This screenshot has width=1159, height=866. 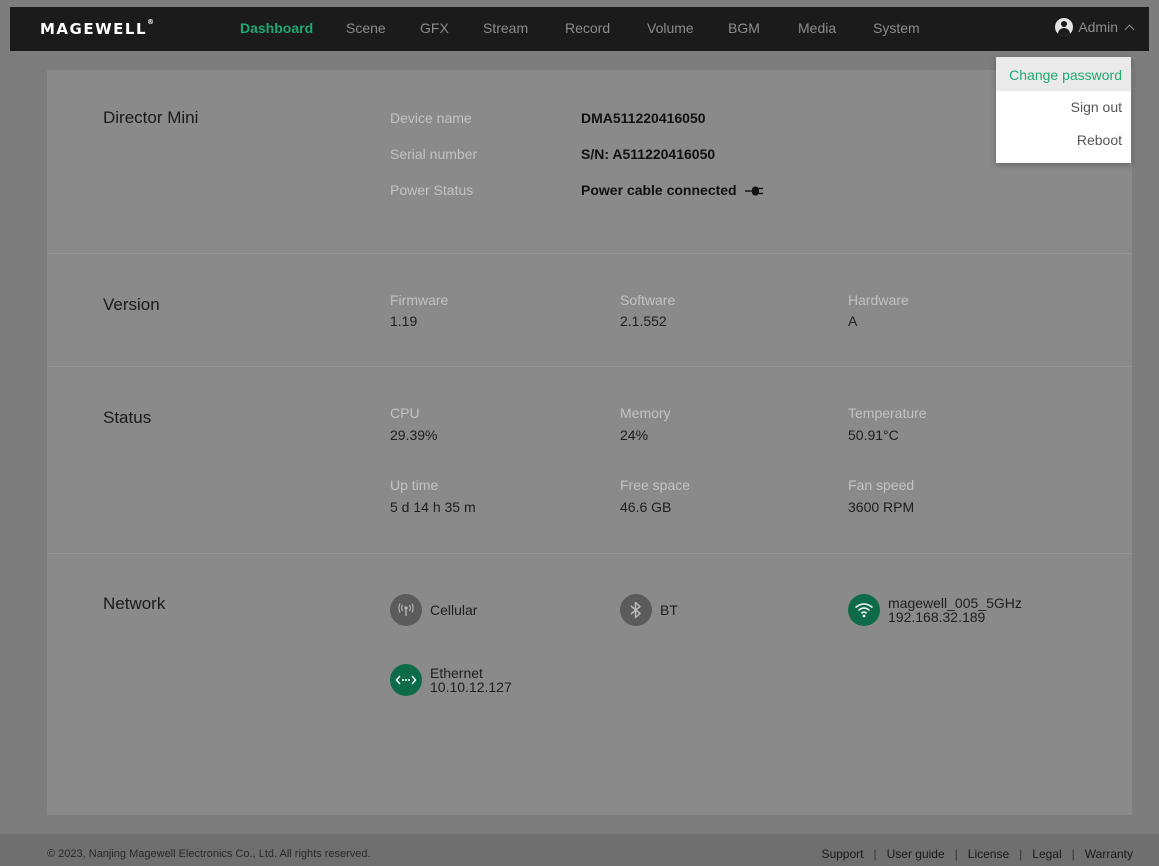 I want to click on menu-sign-out: Sign out, so click(x=1063, y=107).